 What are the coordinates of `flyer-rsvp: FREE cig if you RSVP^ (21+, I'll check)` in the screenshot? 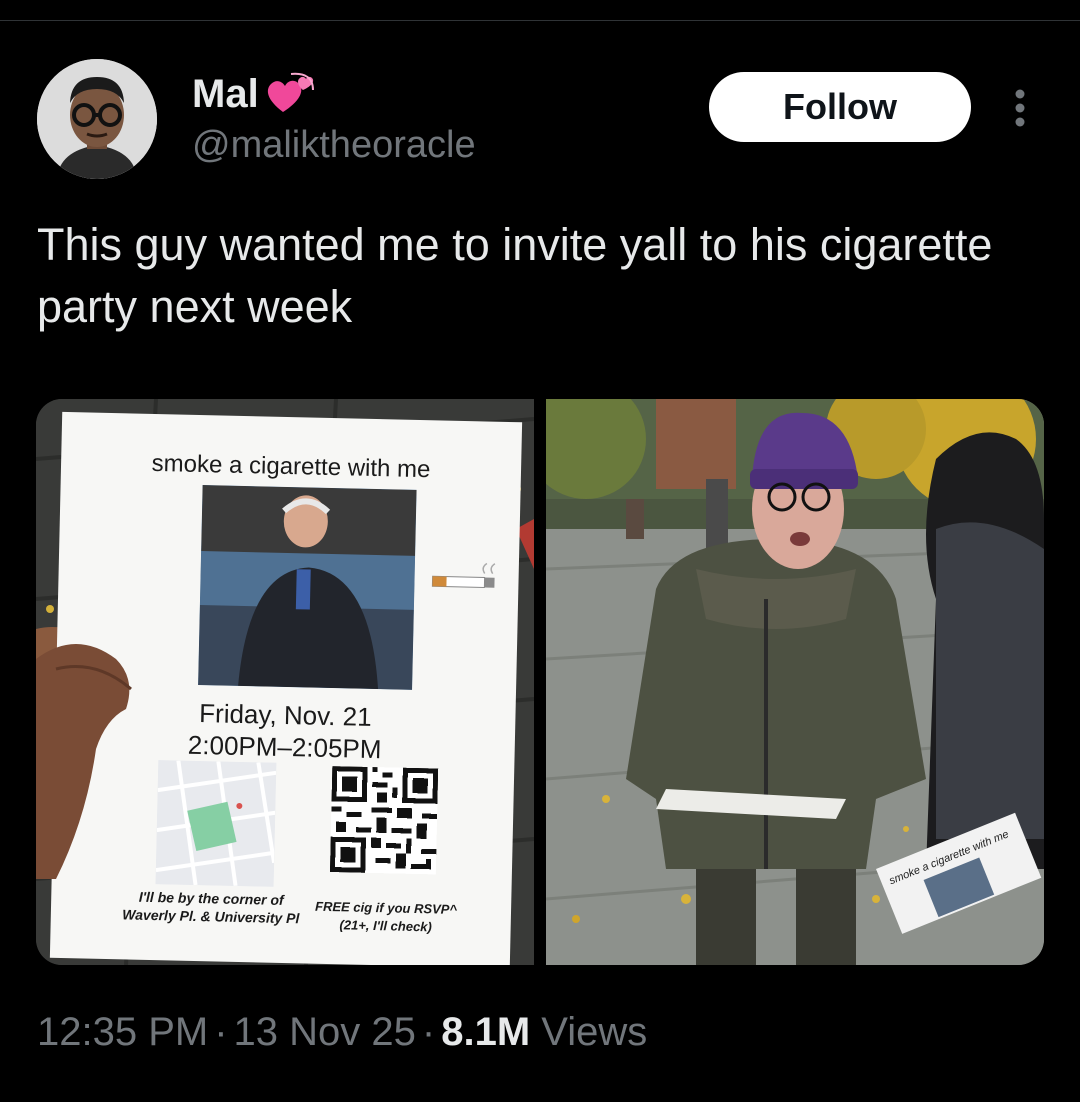 It's located at (385, 917).